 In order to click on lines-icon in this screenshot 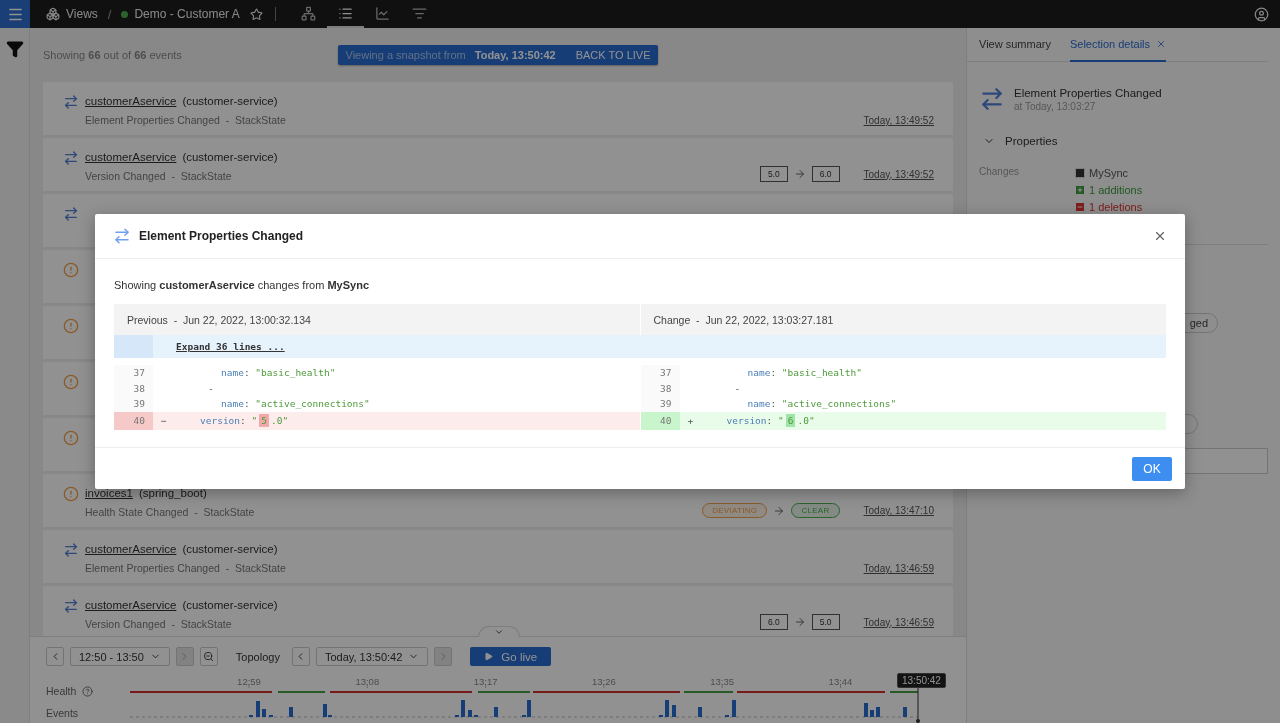, I will do `click(419, 13)`.